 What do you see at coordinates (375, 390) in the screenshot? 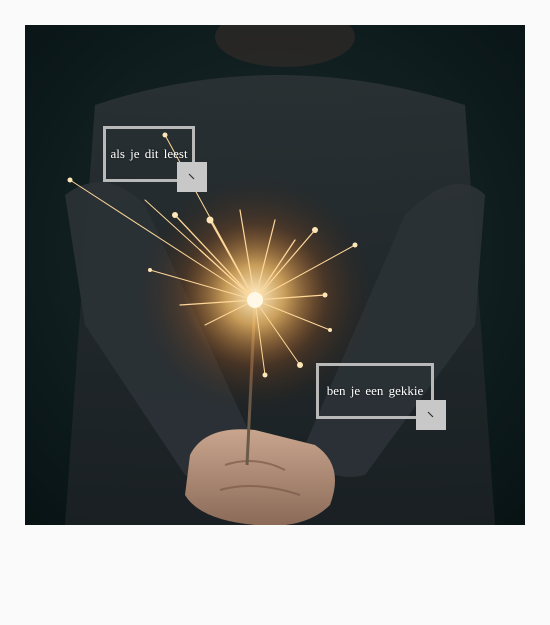
I see `caption-text-bottom: ben je een gekkie` at bounding box center [375, 390].